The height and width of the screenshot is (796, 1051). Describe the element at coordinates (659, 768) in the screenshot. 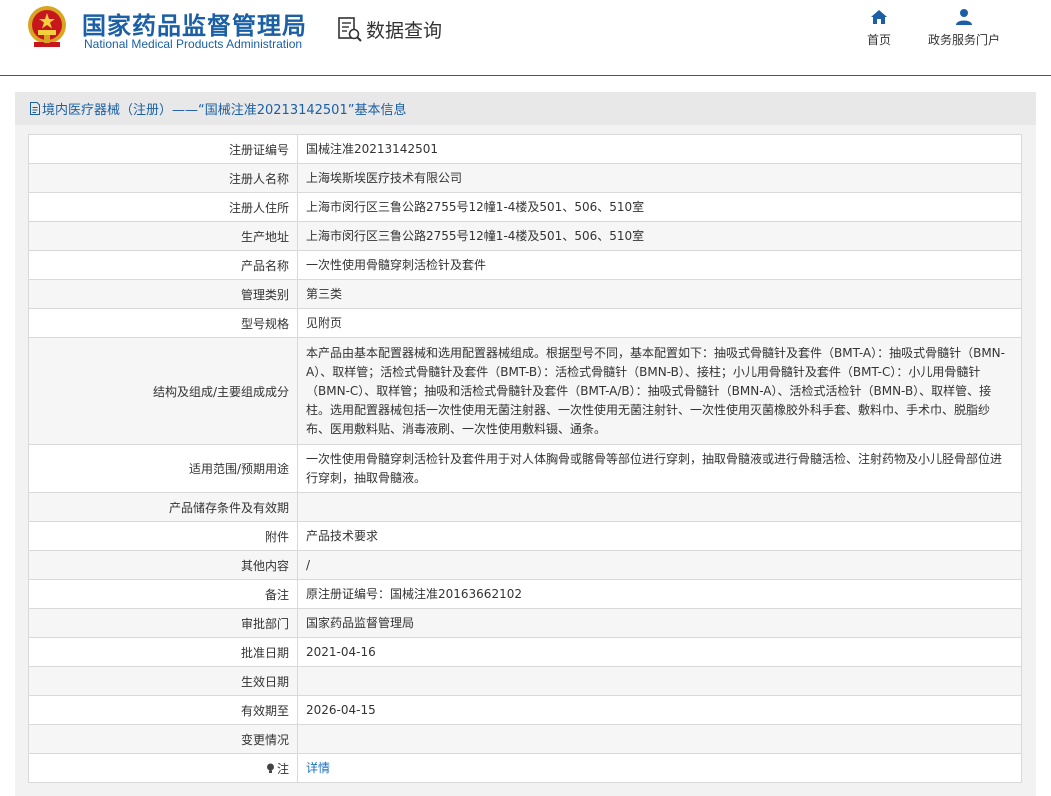

I see `row-value: 详情` at that location.